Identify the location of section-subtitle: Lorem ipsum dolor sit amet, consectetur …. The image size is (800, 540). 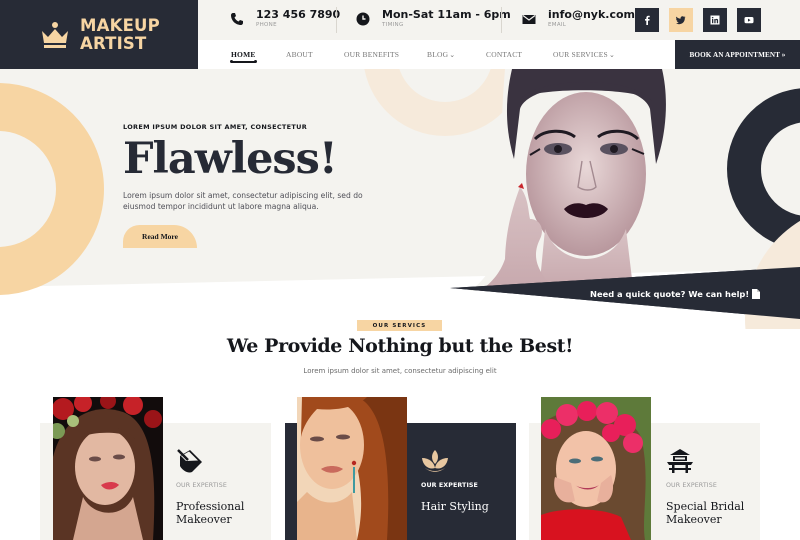
(400, 371).